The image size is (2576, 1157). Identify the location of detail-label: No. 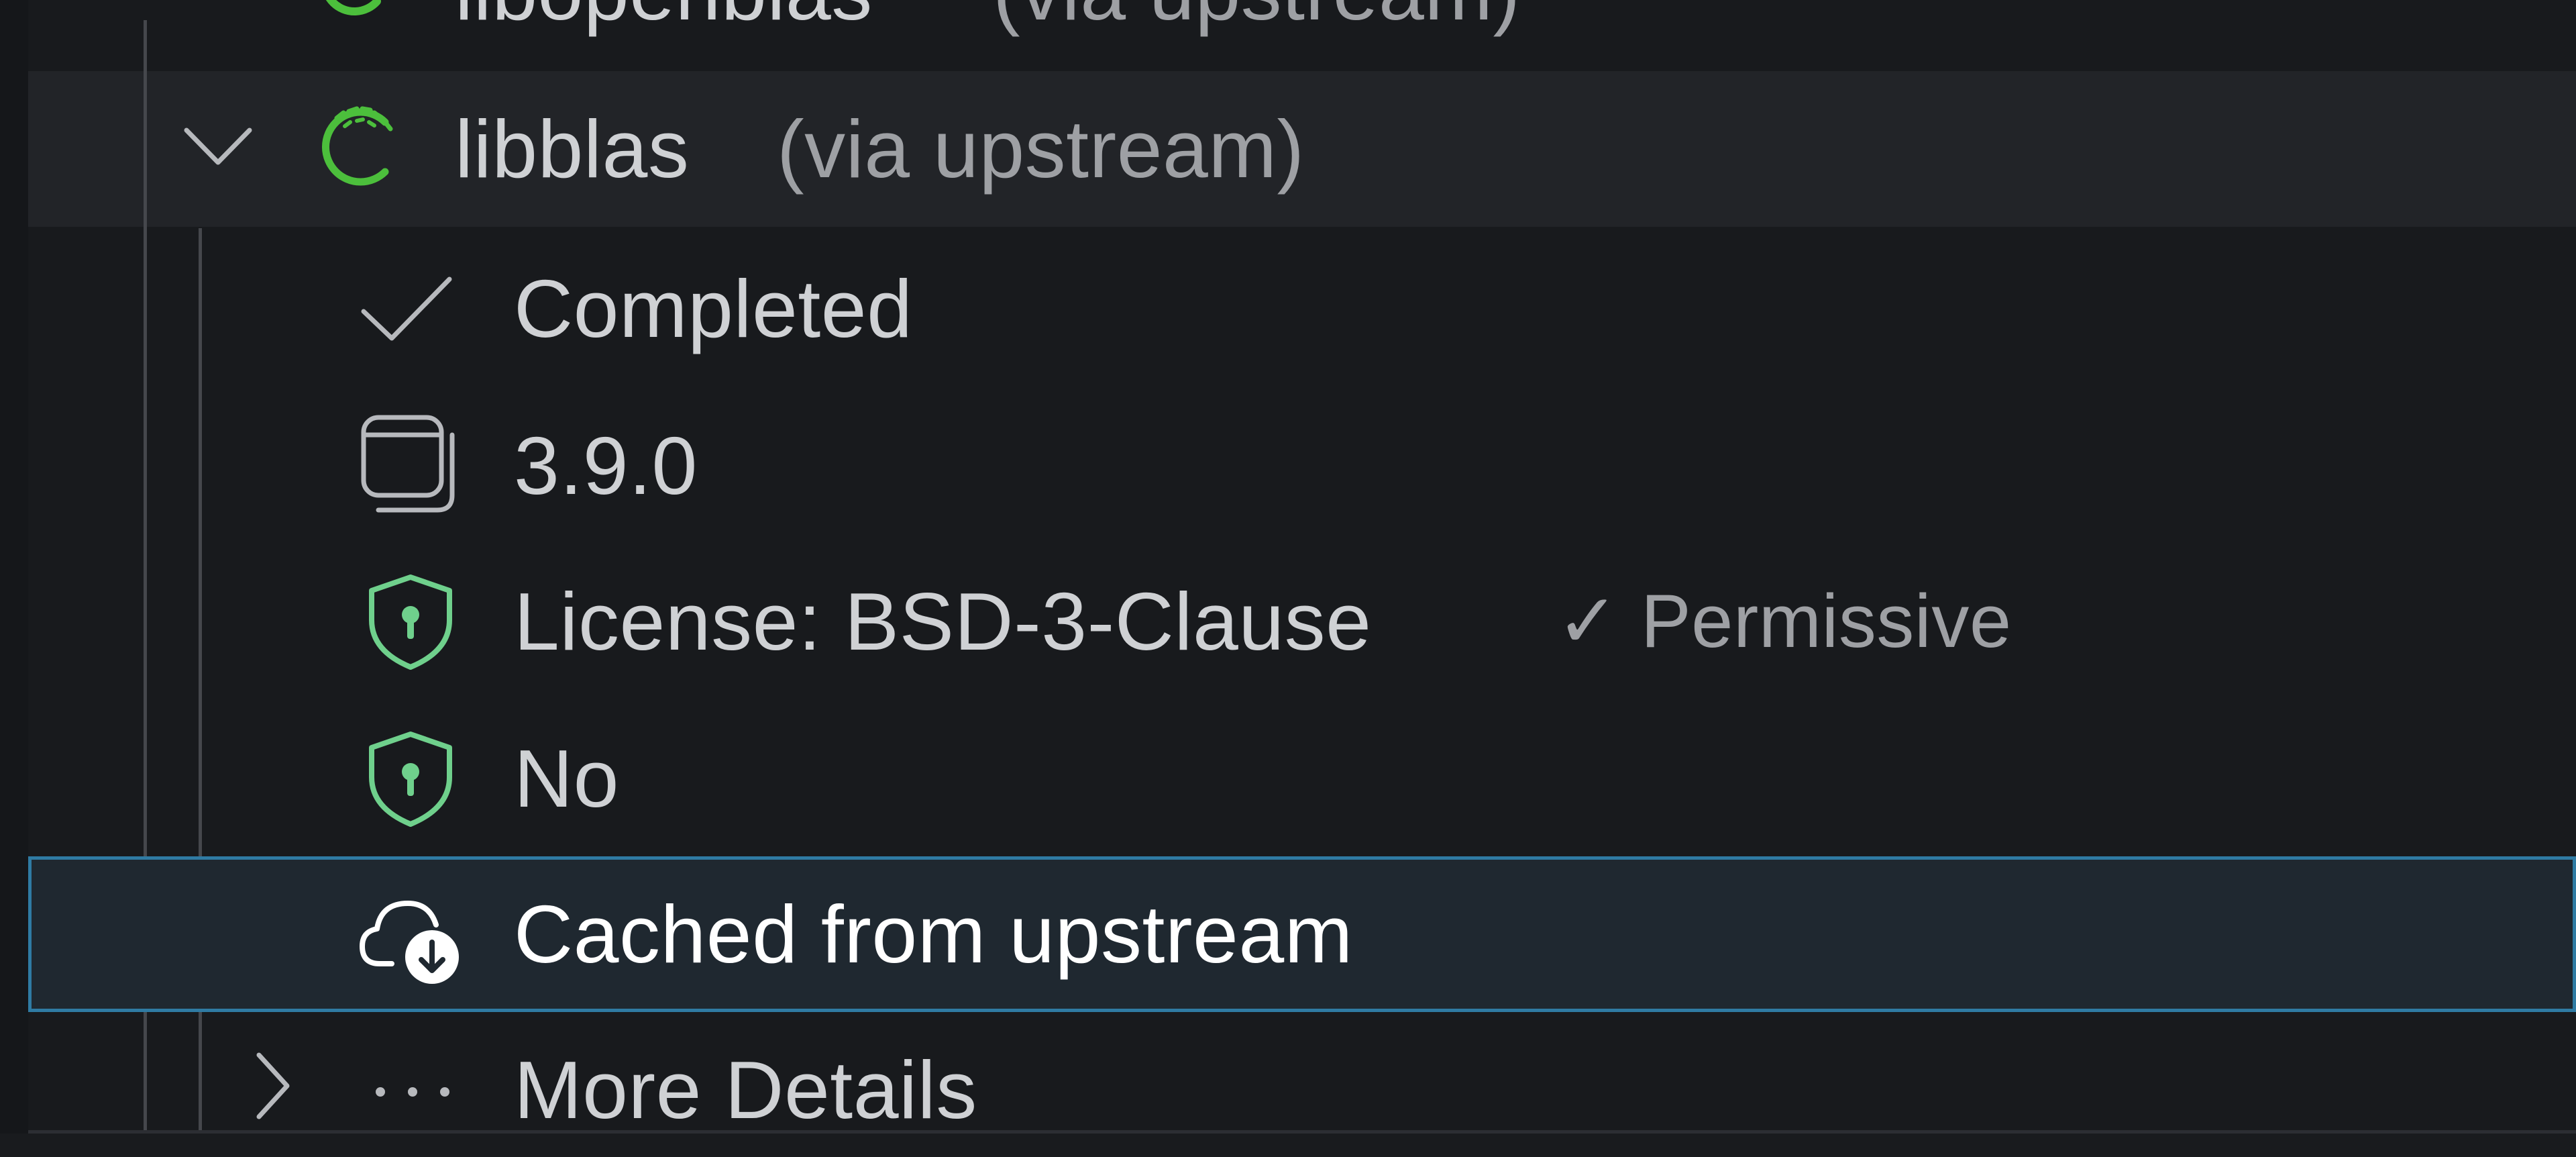
(566, 778).